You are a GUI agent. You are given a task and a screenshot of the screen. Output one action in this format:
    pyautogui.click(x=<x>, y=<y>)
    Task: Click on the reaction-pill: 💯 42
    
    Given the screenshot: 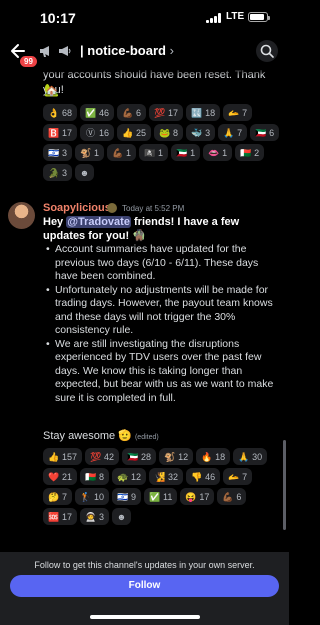 What is the action you would take?
    pyautogui.click(x=102, y=456)
    